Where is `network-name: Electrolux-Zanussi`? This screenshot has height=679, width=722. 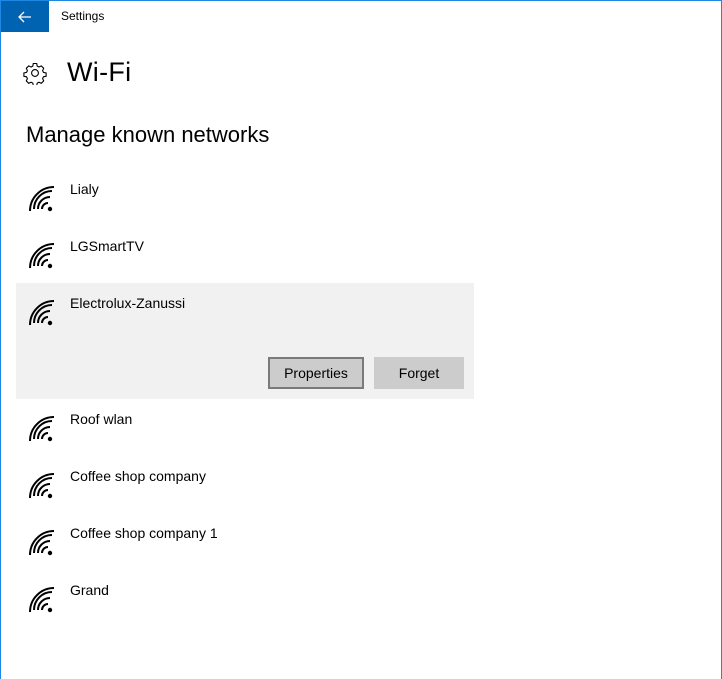
network-name: Electrolux-Zanussi is located at coordinates (128, 303).